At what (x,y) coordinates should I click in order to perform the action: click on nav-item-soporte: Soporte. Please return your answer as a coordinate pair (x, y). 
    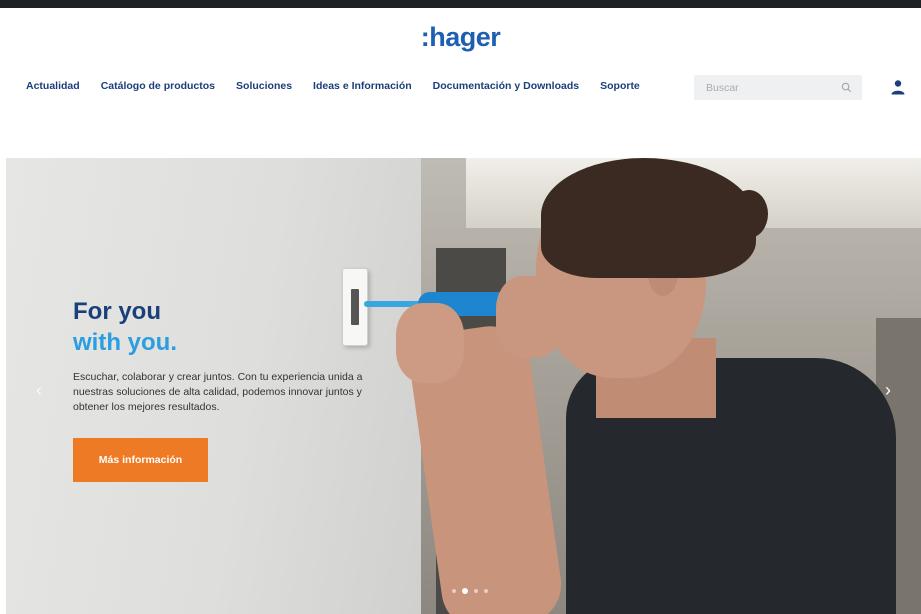
    Looking at the image, I should click on (620, 86).